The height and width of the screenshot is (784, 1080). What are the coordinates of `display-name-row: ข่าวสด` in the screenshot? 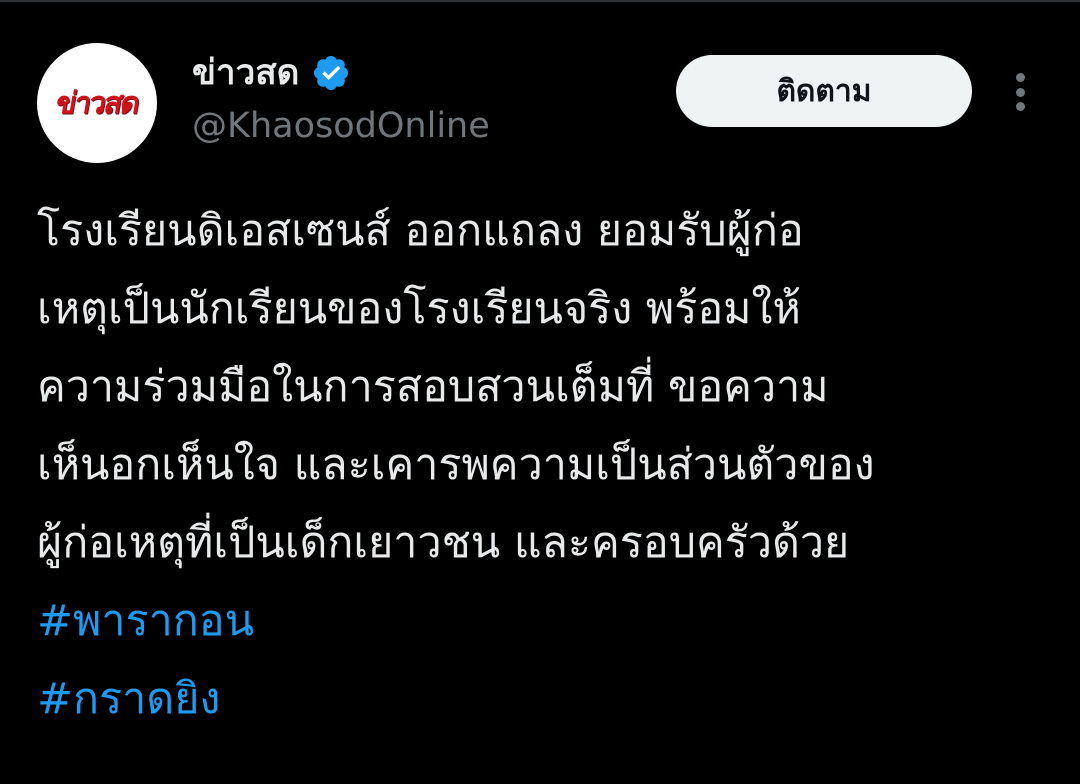 It's located at (271, 73).